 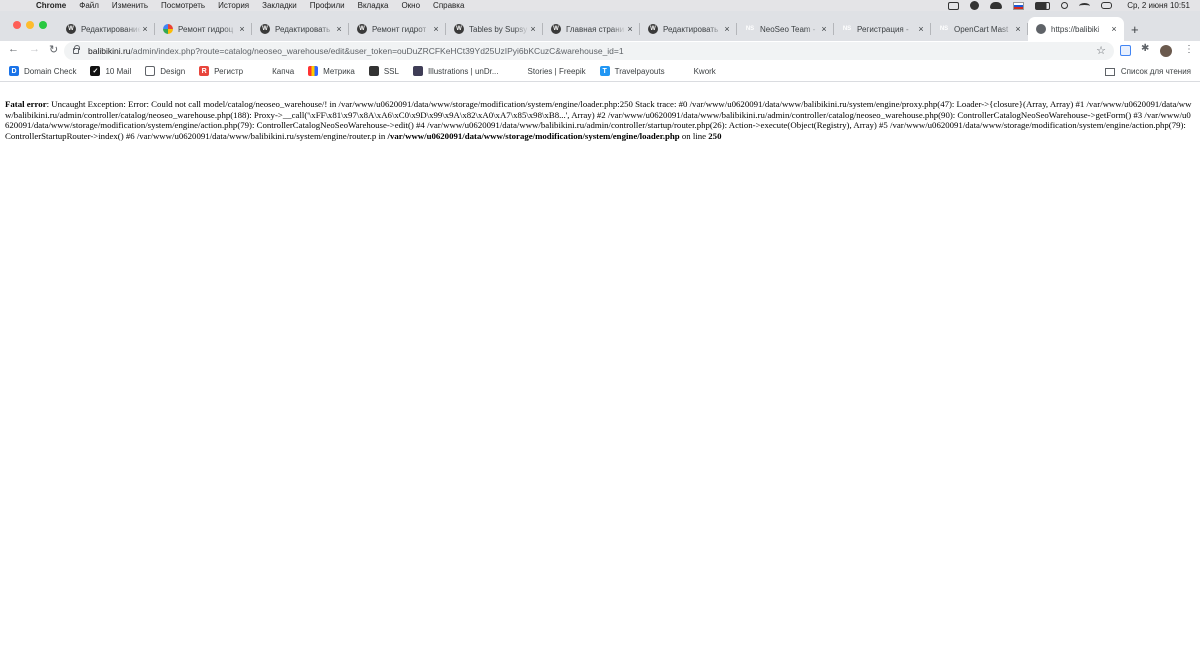 I want to click on bookmark-ssl: SSL, so click(x=383, y=71).